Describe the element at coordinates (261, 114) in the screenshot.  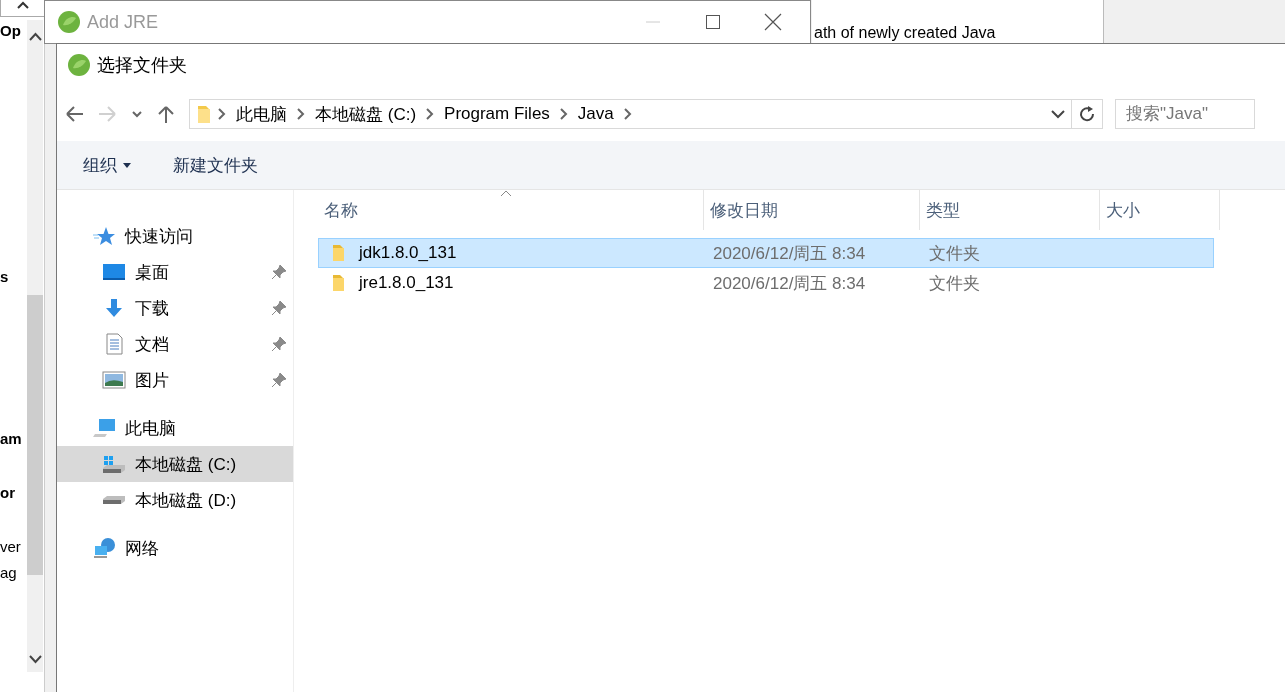
I see `breadcrumb-item: 此电脑` at that location.